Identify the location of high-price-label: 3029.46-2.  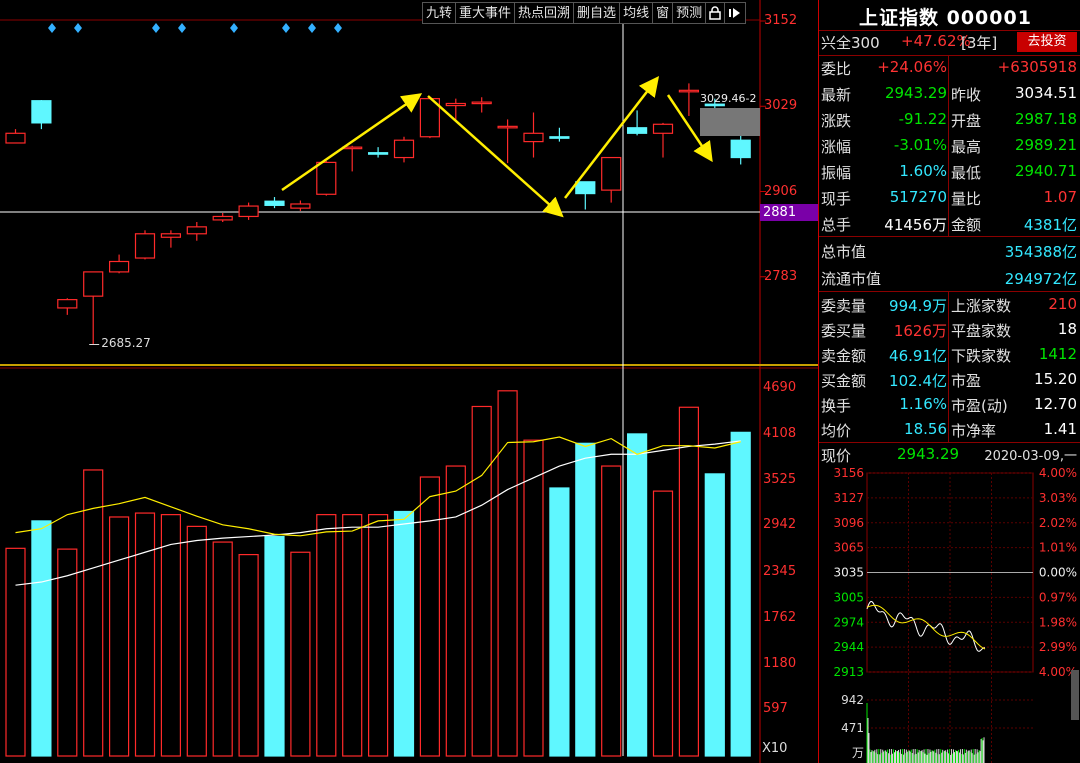
(728, 98).